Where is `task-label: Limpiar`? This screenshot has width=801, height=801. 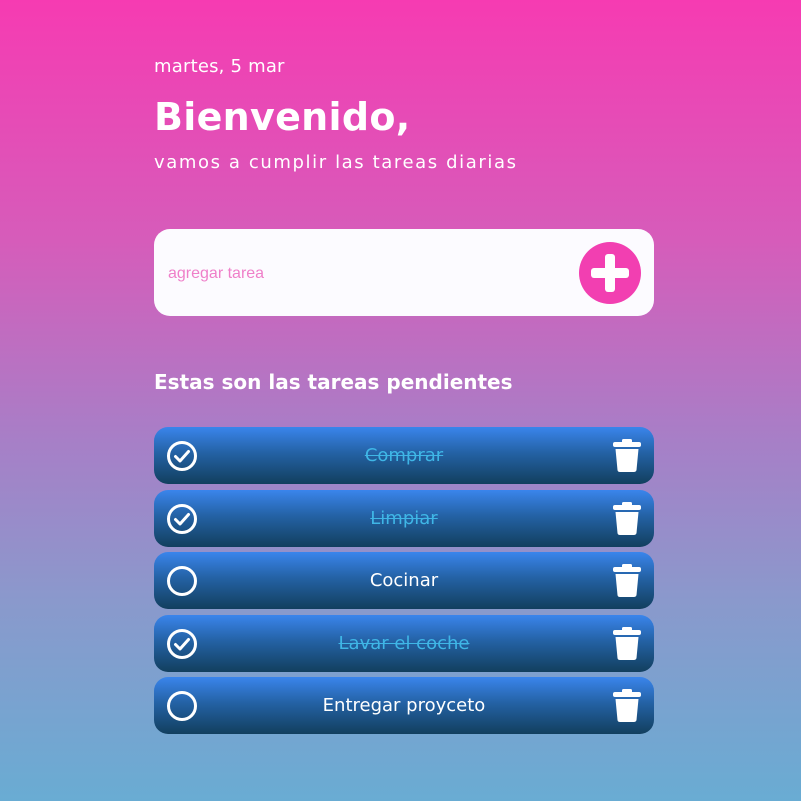 task-label: Limpiar is located at coordinates (404, 518).